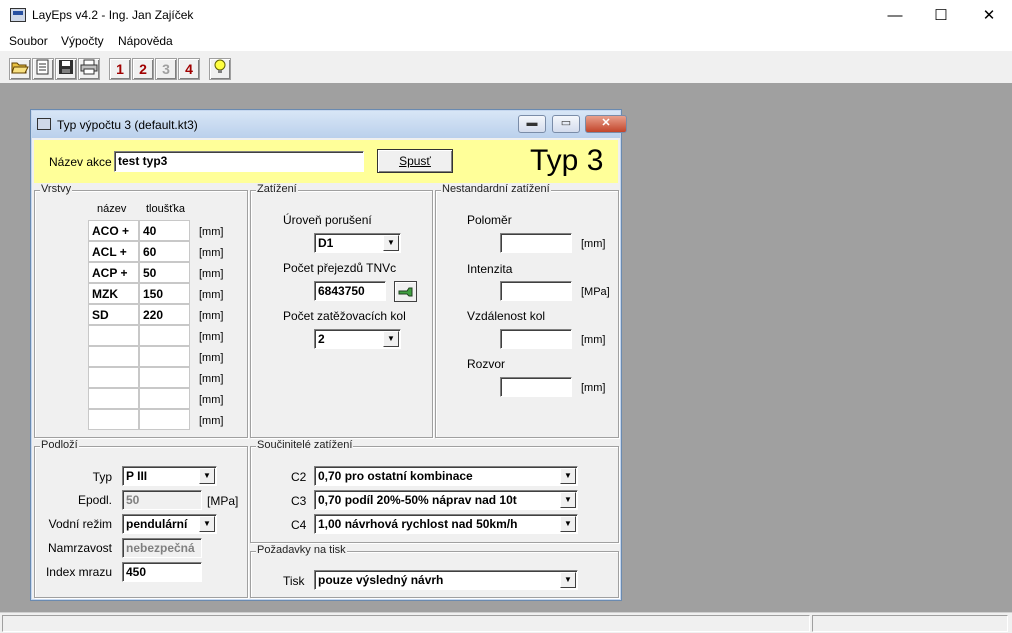 Image resolution: width=1012 pixels, height=633 pixels. What do you see at coordinates (164, 272) in the screenshot?
I see `layer-thickness-cell: 50` at bounding box center [164, 272].